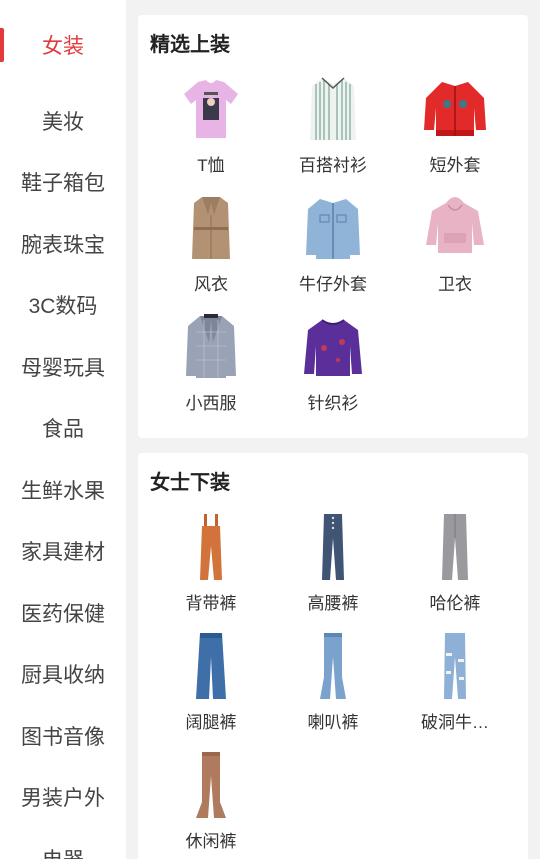 The image size is (540, 859). I want to click on sidebar-item-label: 母婴玩具, so click(63, 368).